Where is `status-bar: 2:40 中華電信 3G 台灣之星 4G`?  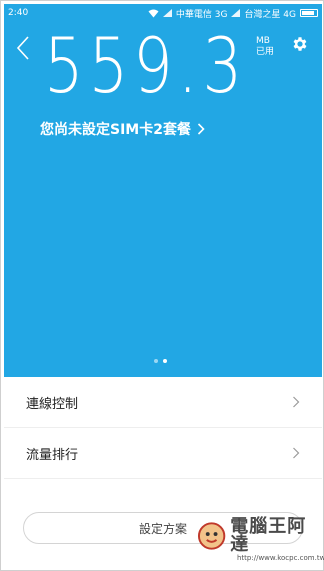 status-bar: 2:40 中華電信 3G 台灣之星 4G is located at coordinates (163, 13).